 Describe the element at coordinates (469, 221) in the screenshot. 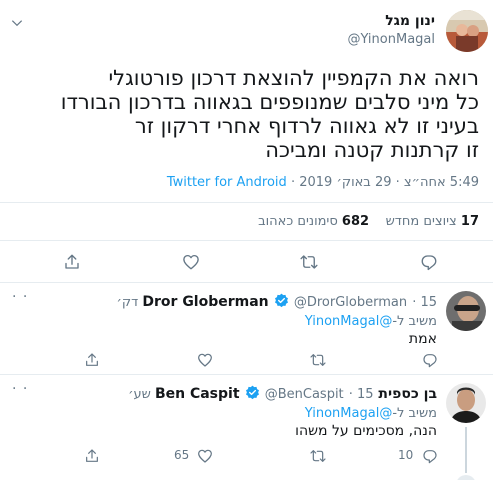

I see `retweets-count: 17` at that location.